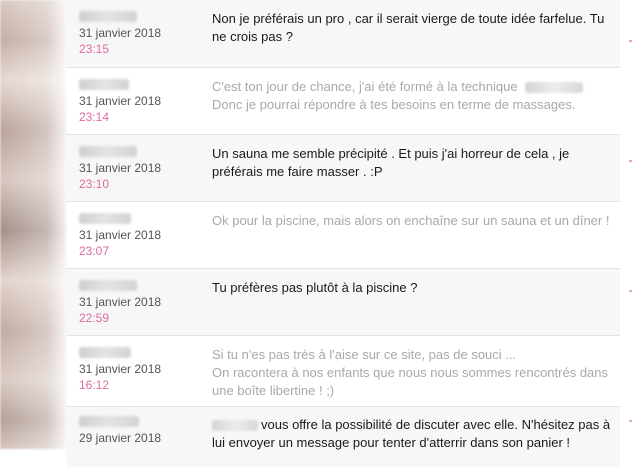 The width and height of the screenshot is (632, 467). What do you see at coordinates (94, 251) in the screenshot?
I see `message-time: 23:07` at bounding box center [94, 251].